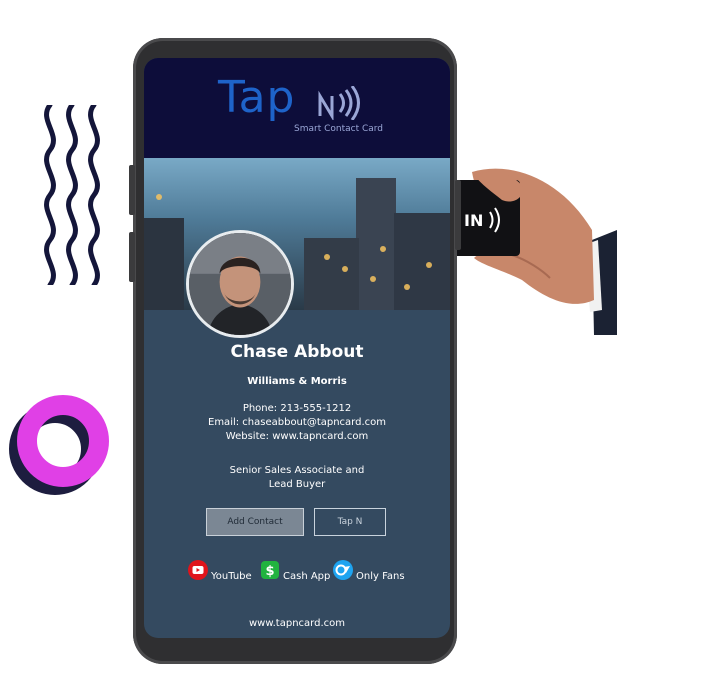 The width and height of the screenshot is (727, 700). I want to click on profile-phone: Phone: 213-555-1212, so click(297, 408).